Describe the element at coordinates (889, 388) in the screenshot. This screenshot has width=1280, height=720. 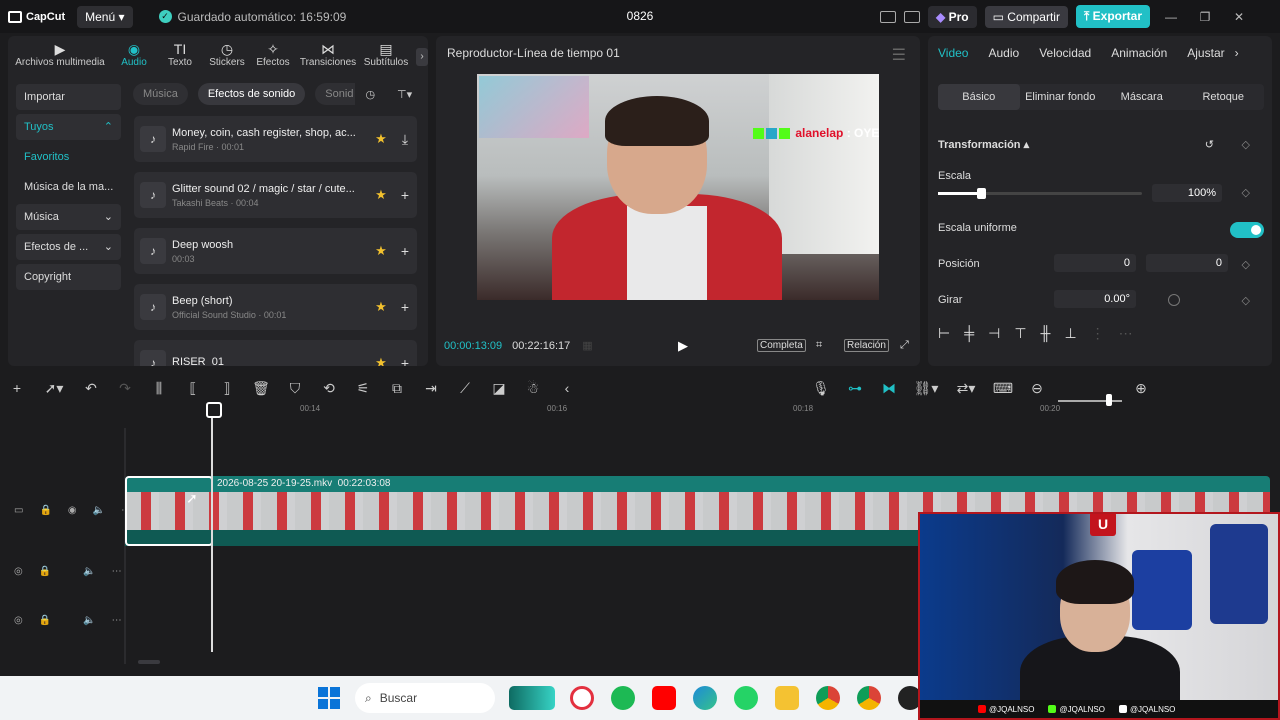
I see `link-icon: ⧓` at that location.